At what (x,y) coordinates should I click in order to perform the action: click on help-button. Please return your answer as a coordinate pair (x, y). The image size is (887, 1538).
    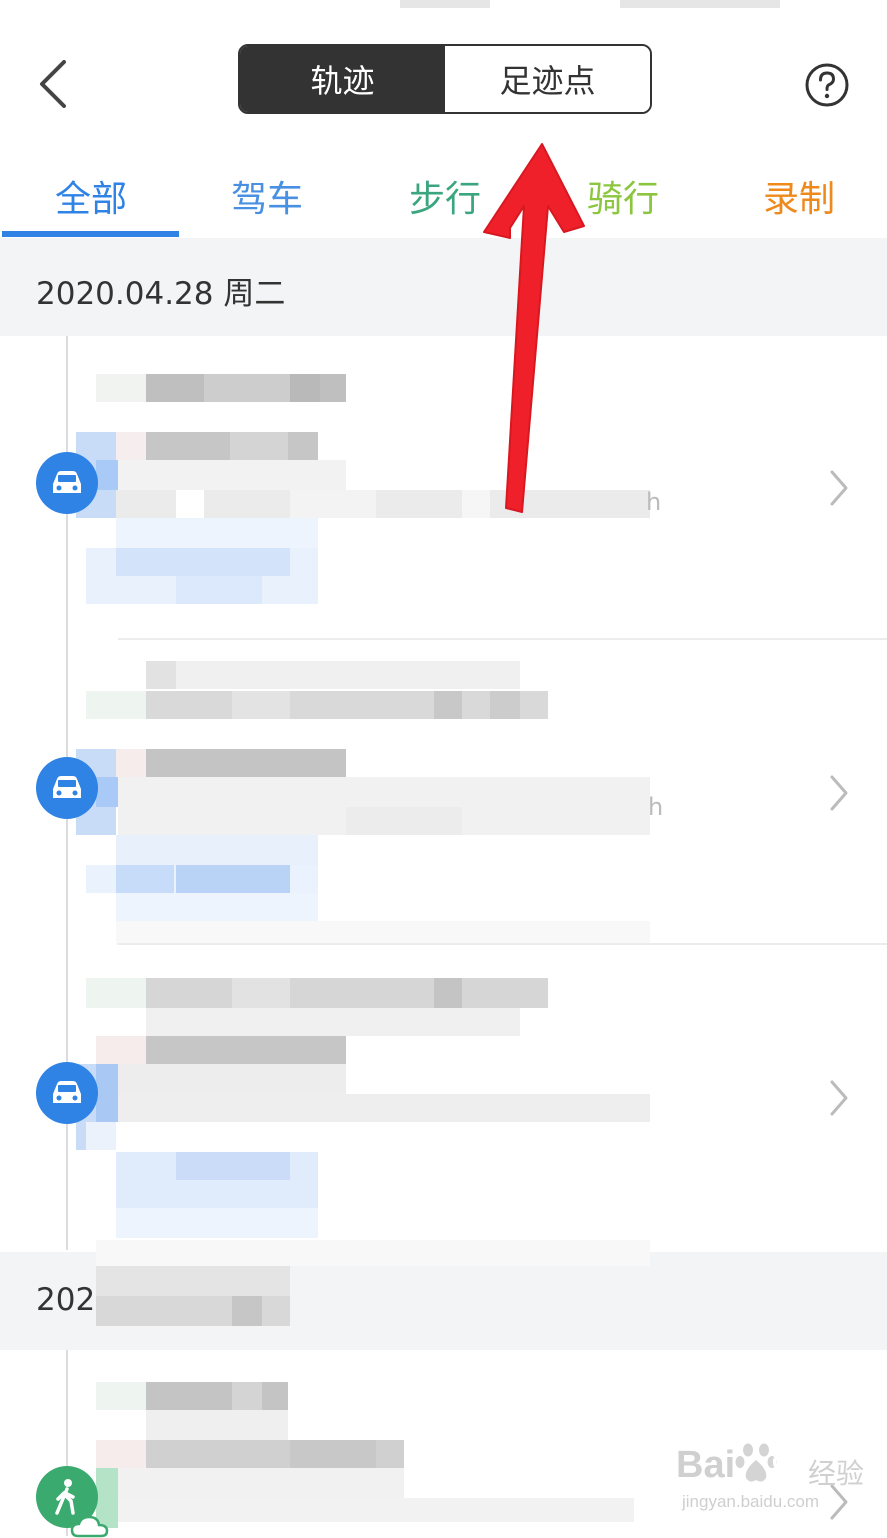
    Looking at the image, I should click on (827, 85).